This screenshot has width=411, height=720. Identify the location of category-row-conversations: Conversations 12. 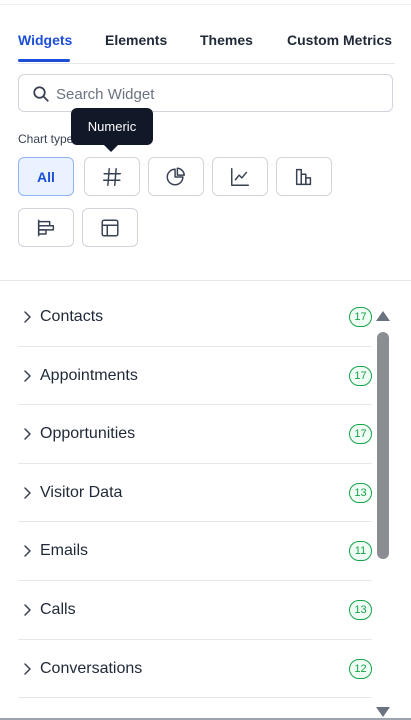
(195, 669).